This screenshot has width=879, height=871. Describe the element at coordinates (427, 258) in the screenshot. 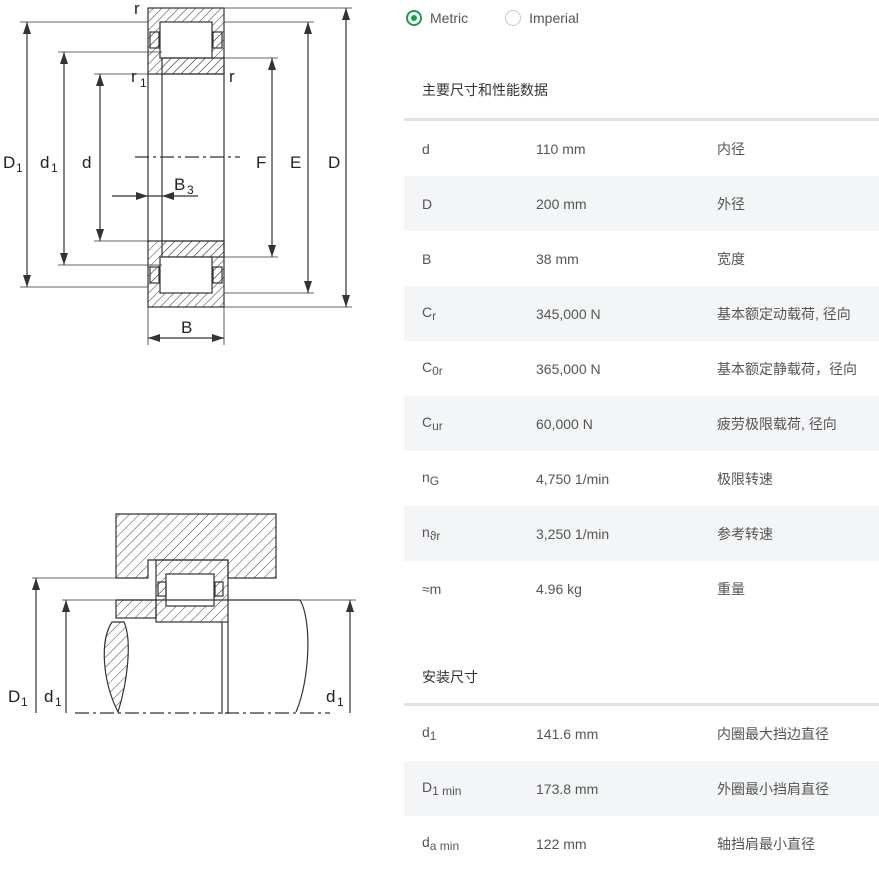

I see `spec-symbol: B` at that location.